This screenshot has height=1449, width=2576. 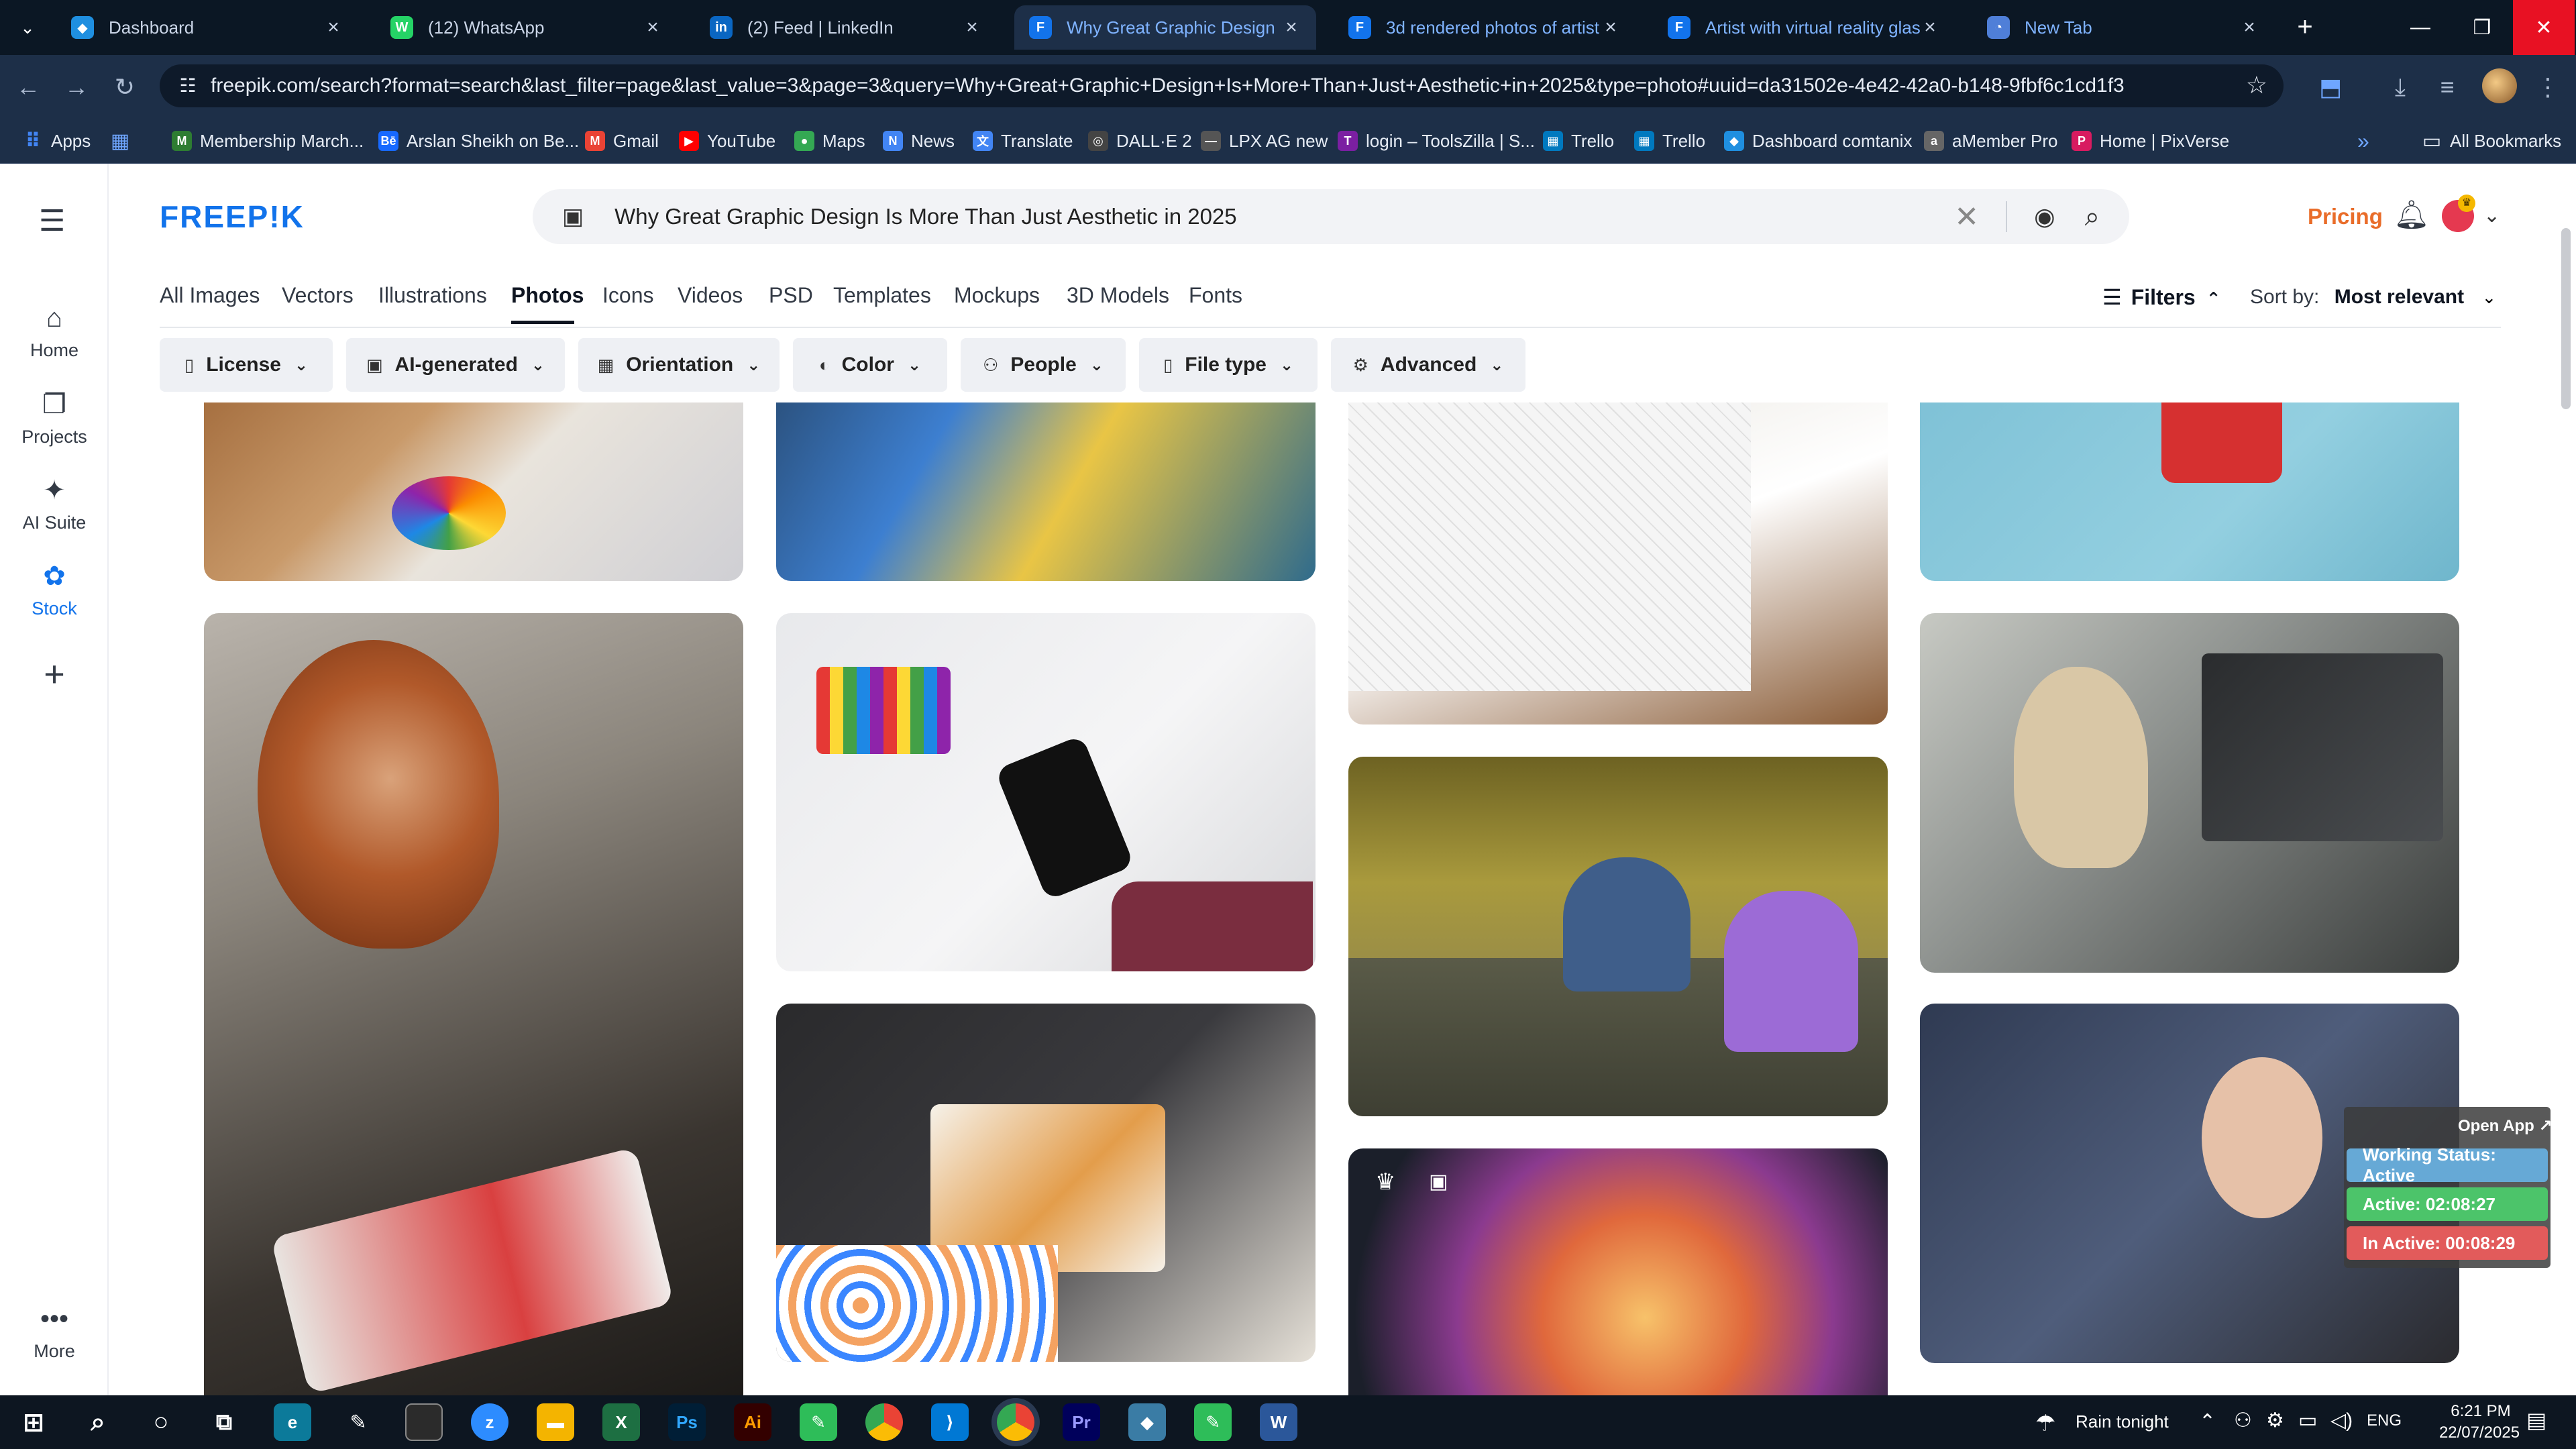 I want to click on network-icon: ▭, so click(x=2307, y=1420).